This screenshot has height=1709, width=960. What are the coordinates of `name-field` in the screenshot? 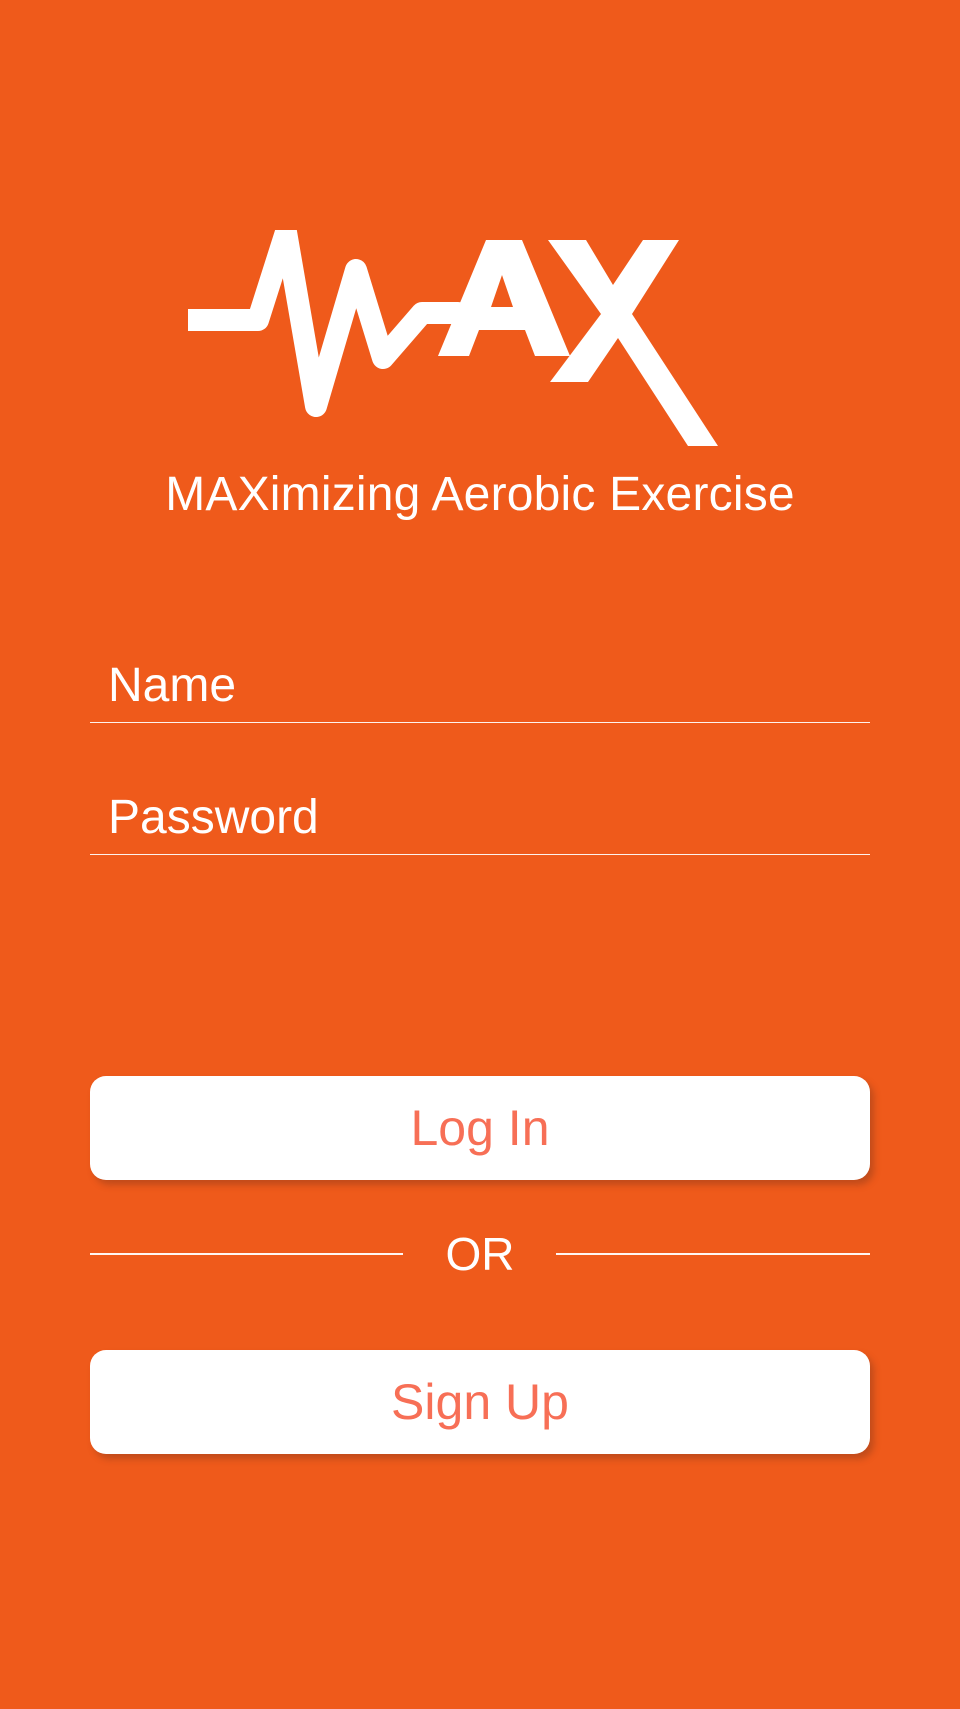 It's located at (480, 687).